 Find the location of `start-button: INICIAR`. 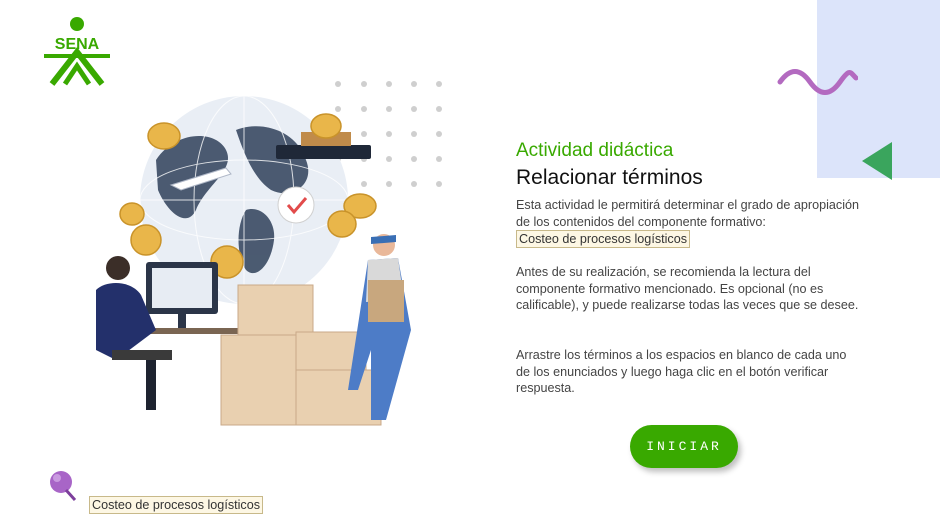

start-button: INICIAR is located at coordinates (684, 446).